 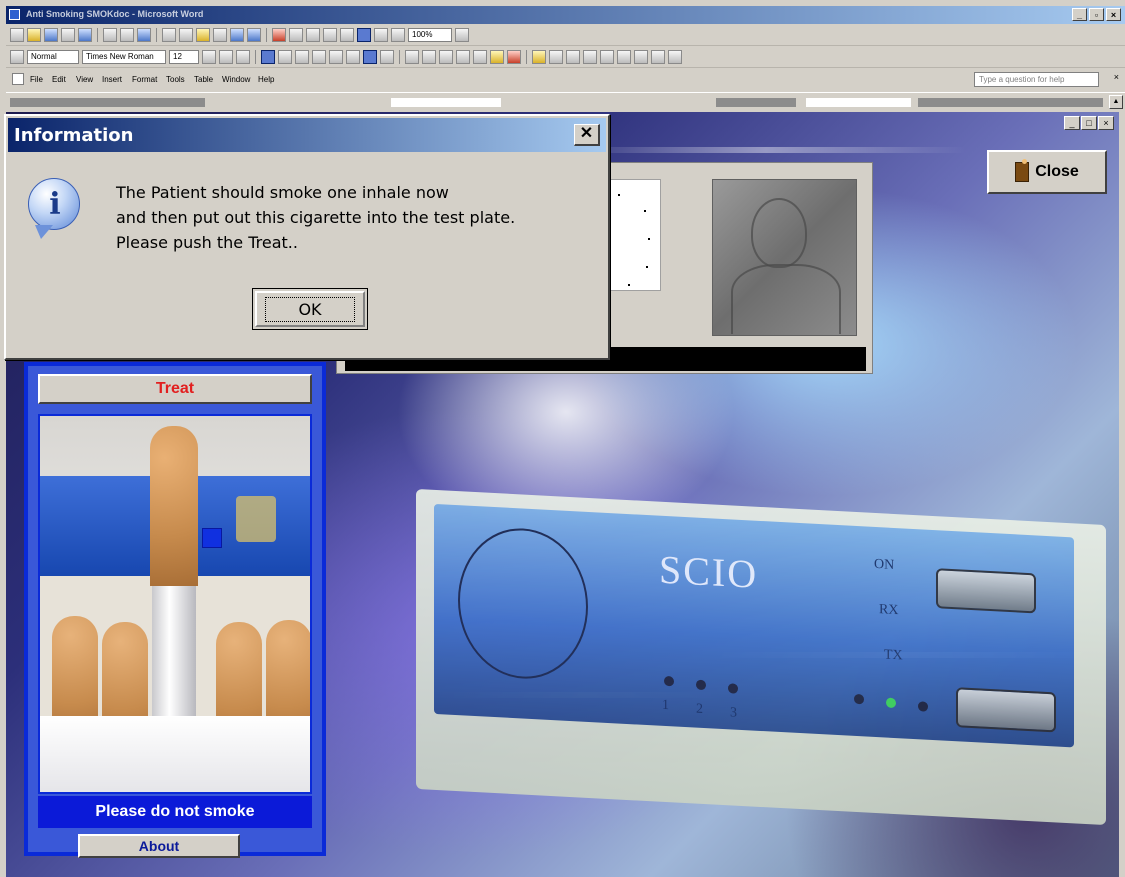 What do you see at coordinates (891, 703) in the screenshot?
I see `led-dot-green` at bounding box center [891, 703].